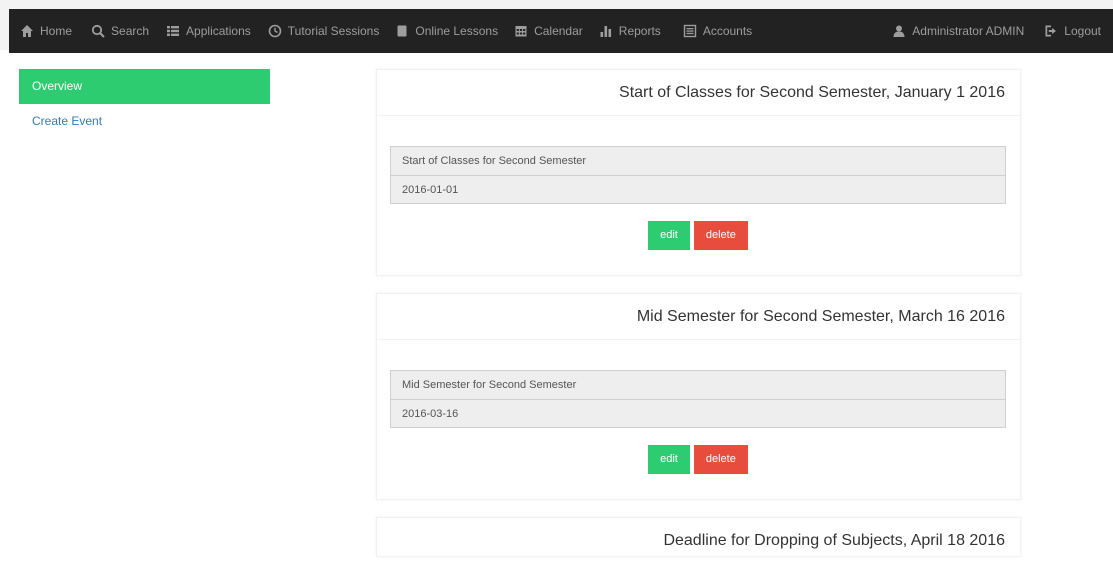  Describe the element at coordinates (173, 31) in the screenshot. I see `list-icon` at that location.